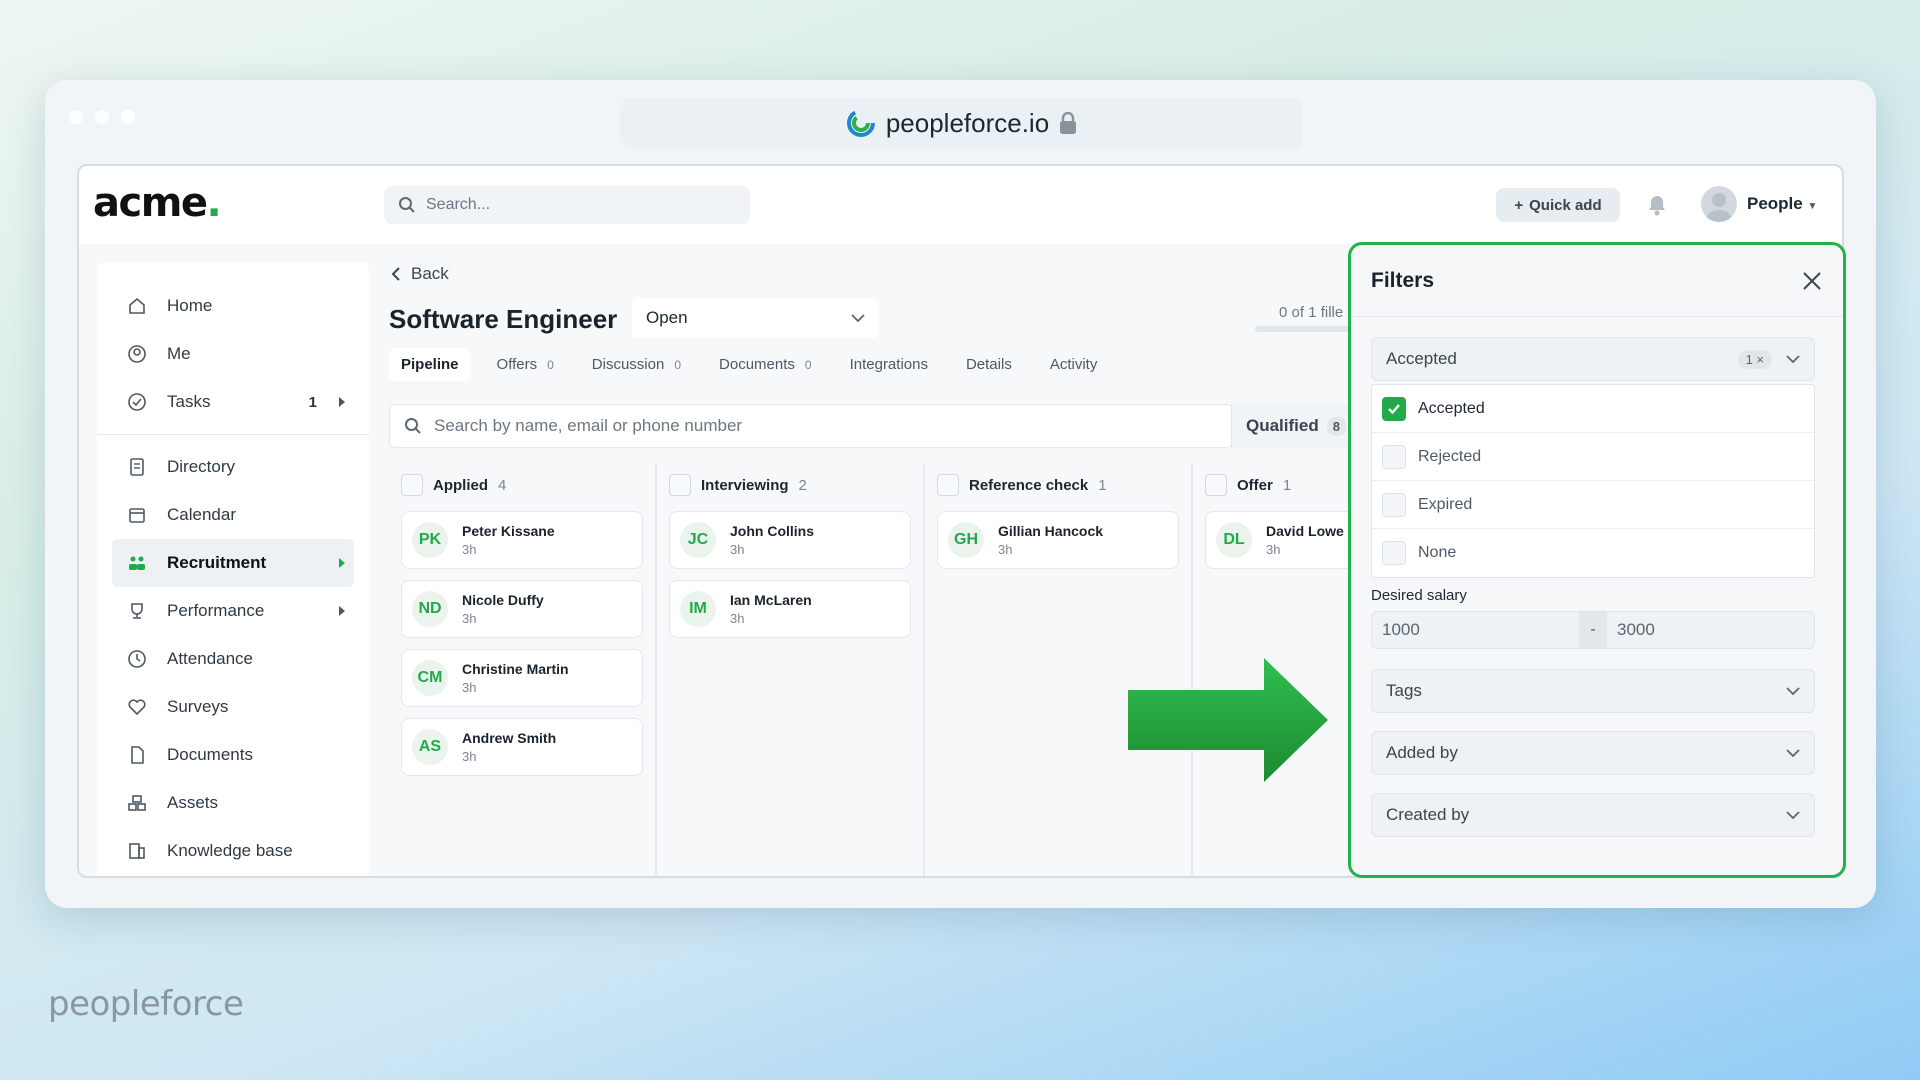  I want to click on salary-min-input: 1000, so click(1475, 630).